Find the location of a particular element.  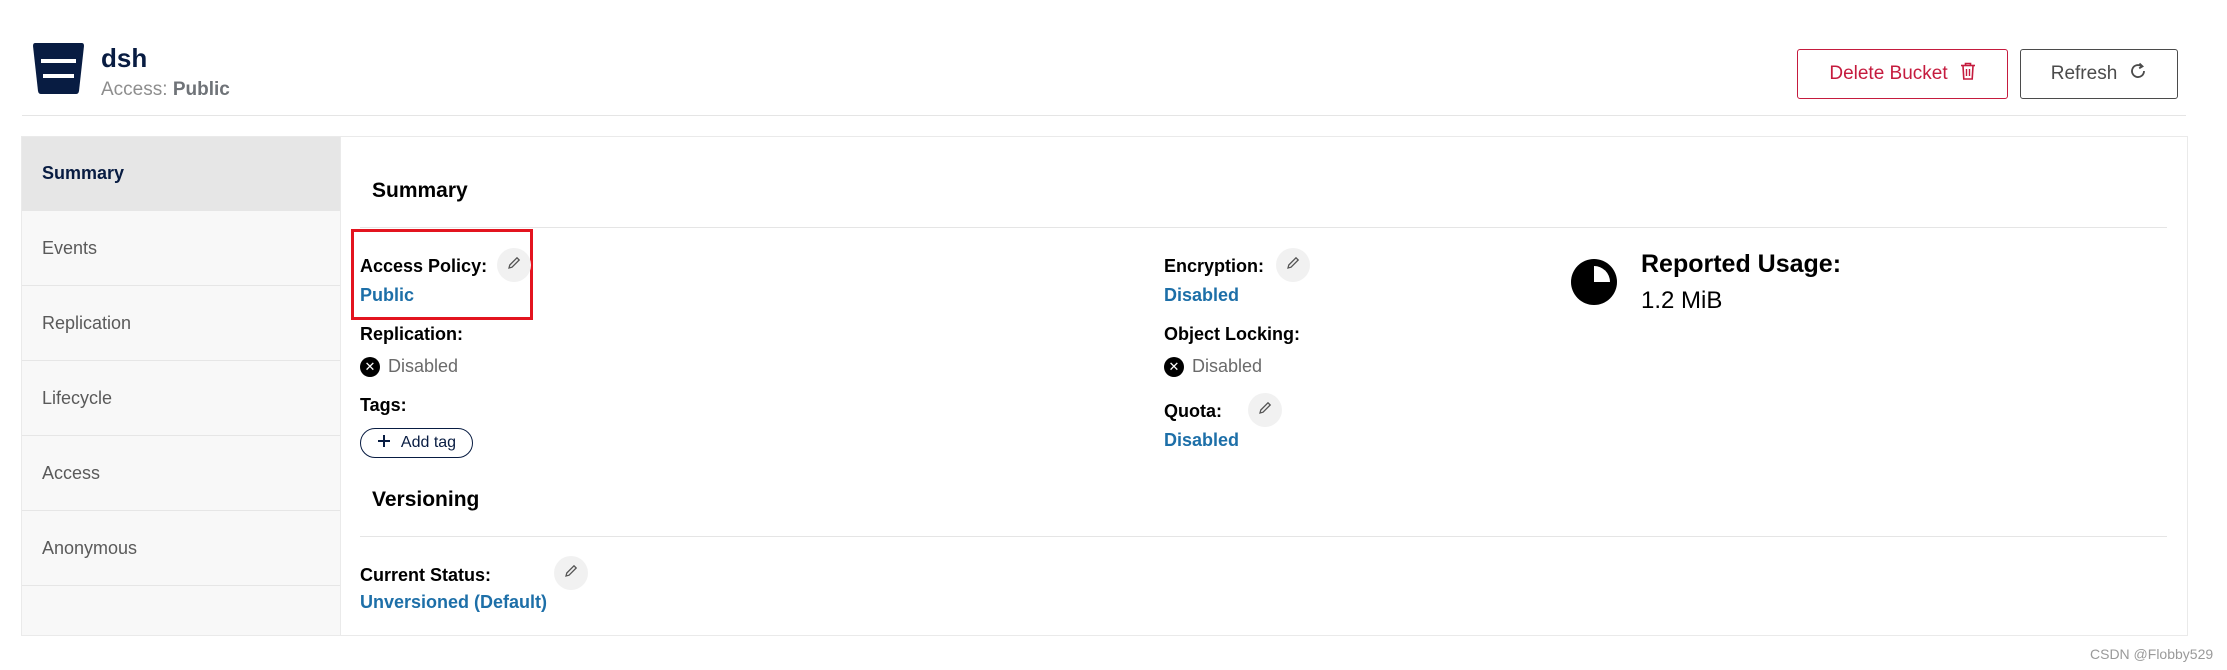

object-locking-value: Disabled is located at coordinates (1227, 366).